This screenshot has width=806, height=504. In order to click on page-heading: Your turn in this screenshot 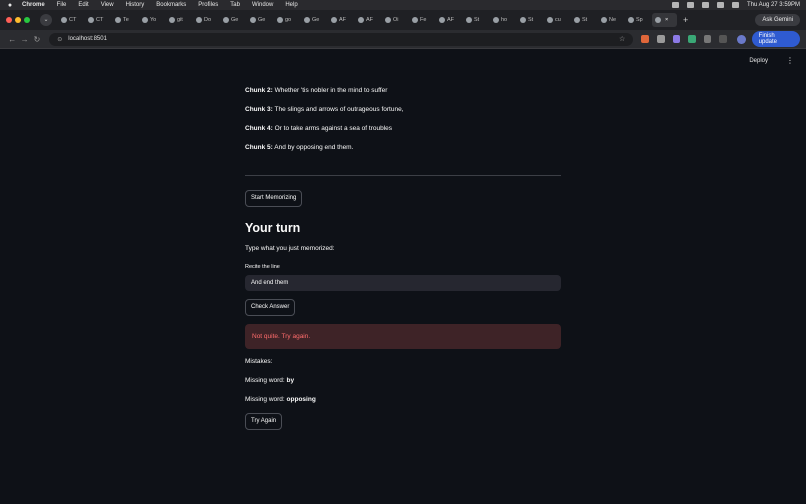, I will do `click(273, 228)`.